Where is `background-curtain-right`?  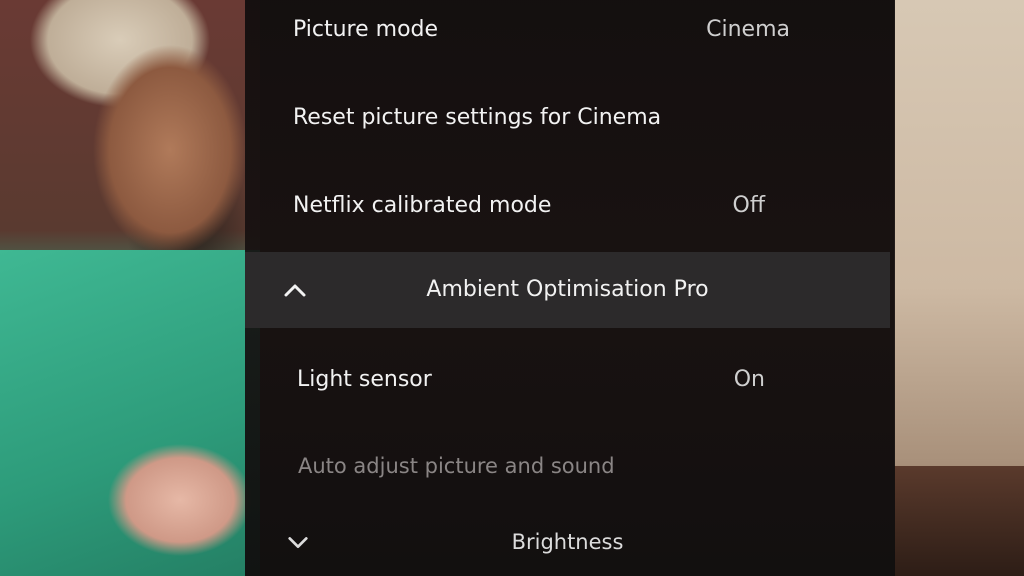
background-curtain-right is located at coordinates (959, 288).